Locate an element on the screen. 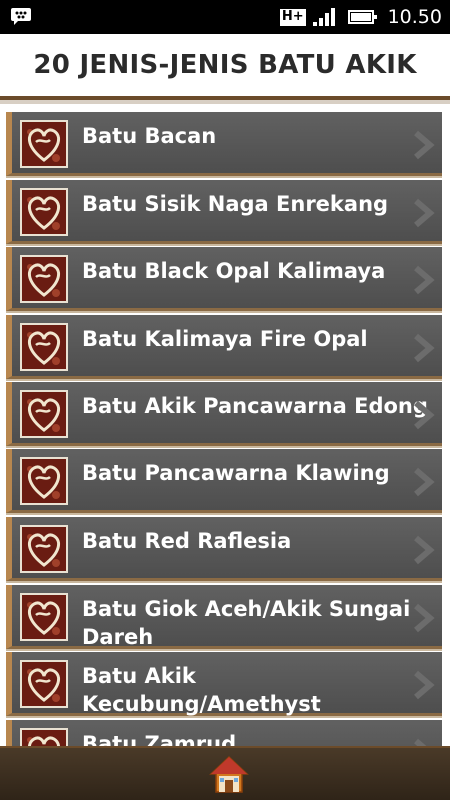 The width and height of the screenshot is (450, 800). app-header: 20 JENIS-JENIS BATU AKIK is located at coordinates (225, 69).